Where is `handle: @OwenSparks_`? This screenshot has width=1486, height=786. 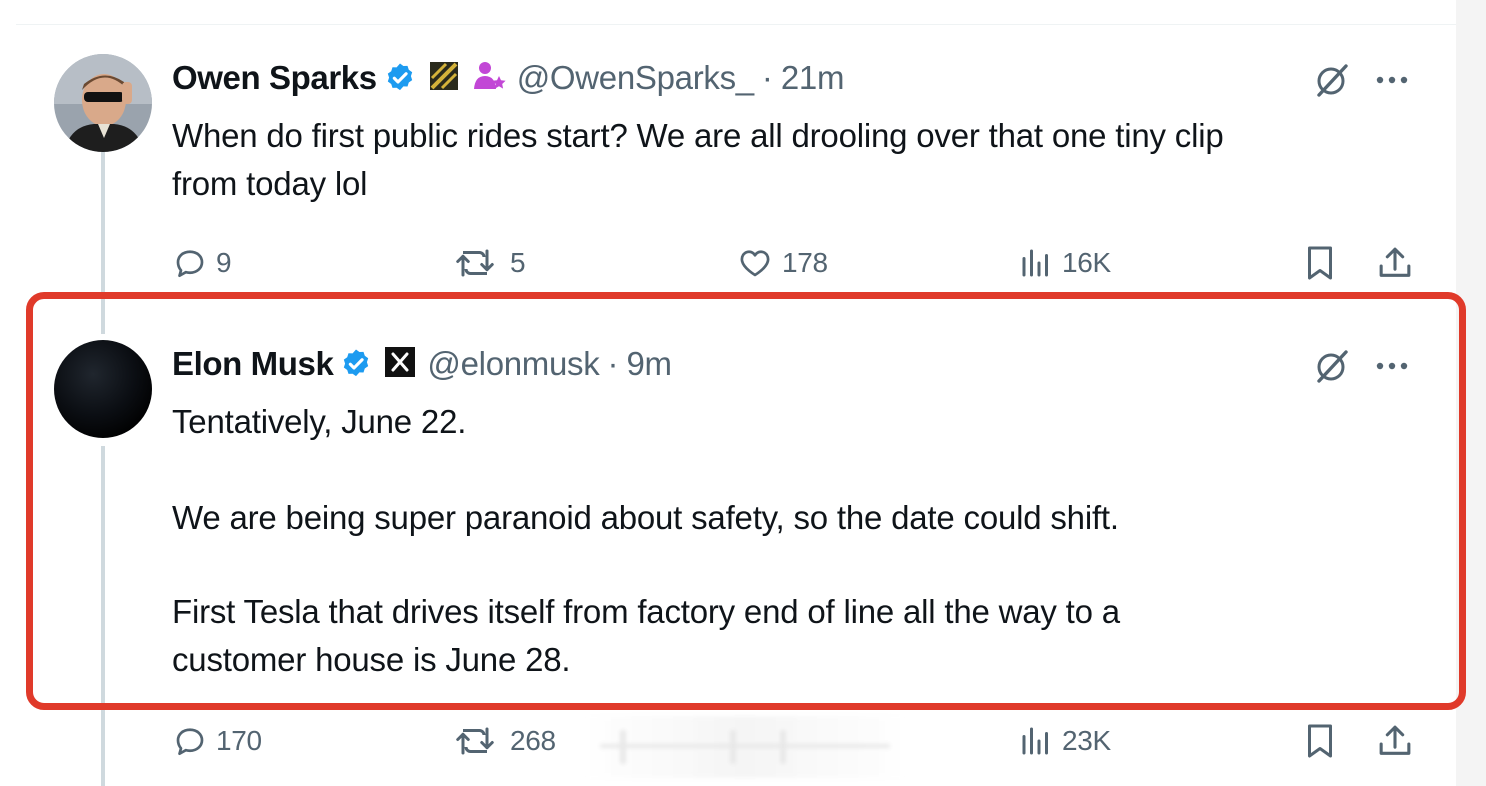
handle: @OwenSparks_ is located at coordinates (635, 78).